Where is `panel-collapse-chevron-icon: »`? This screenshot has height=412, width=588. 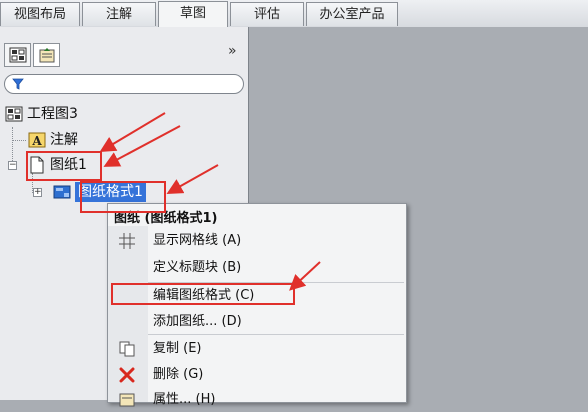
panel-collapse-chevron-icon: » is located at coordinates (232, 51).